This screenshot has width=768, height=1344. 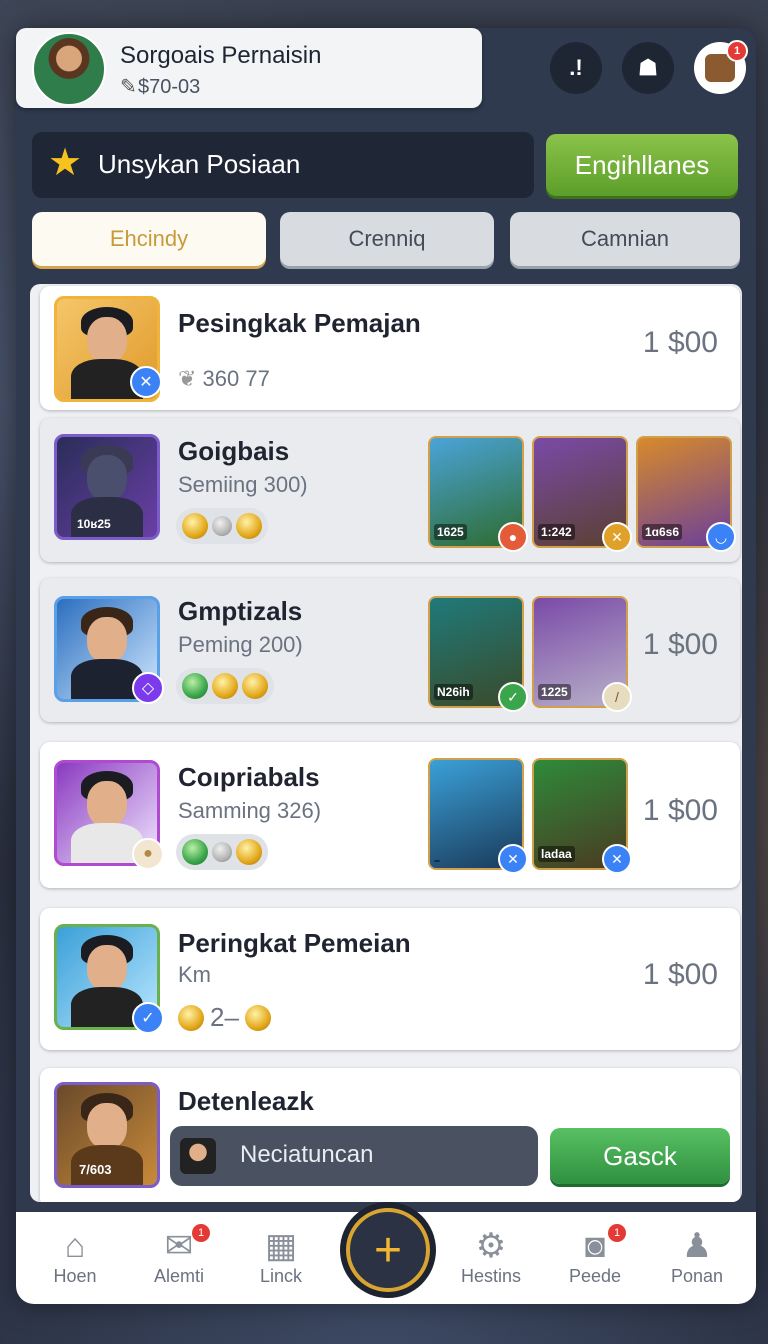 What do you see at coordinates (198, 1156) in the screenshot?
I see `mini-avatar` at bounding box center [198, 1156].